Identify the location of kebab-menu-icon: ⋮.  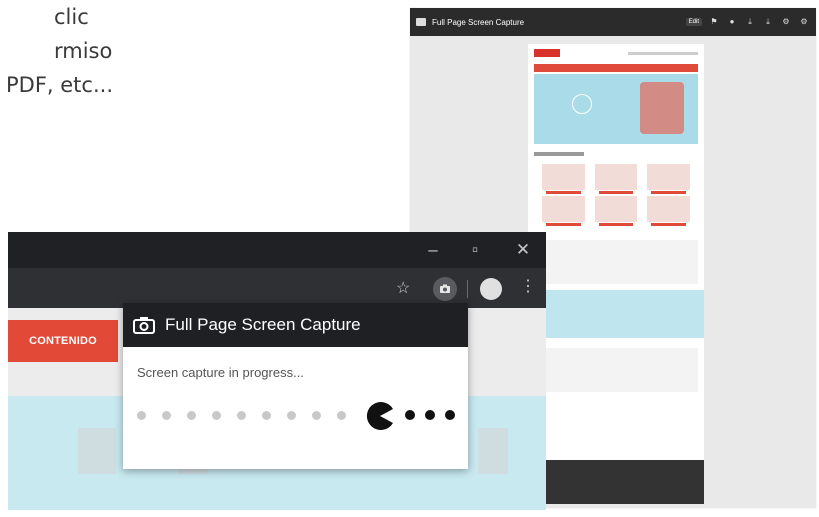
(528, 286).